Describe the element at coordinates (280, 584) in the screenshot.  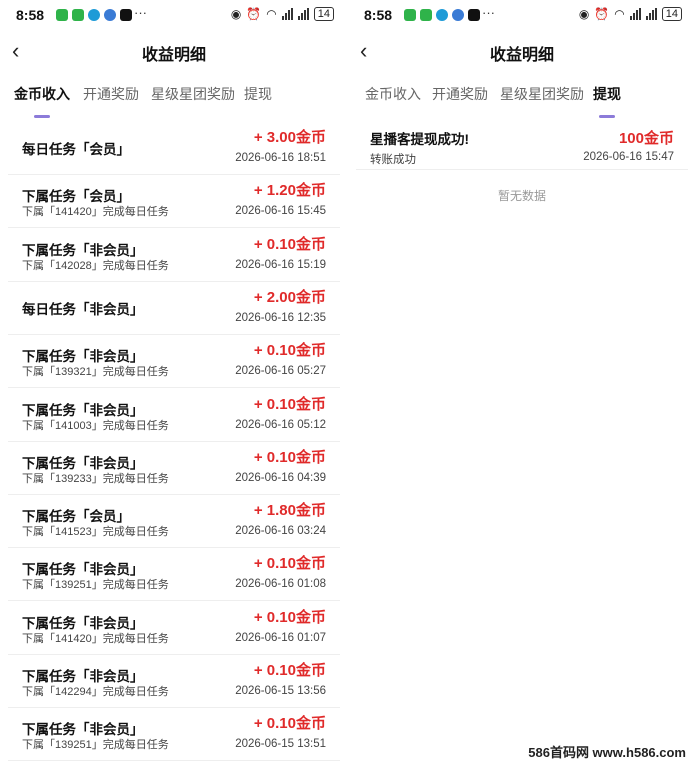
I see `record-date: 2026-06-16 01:08` at that location.